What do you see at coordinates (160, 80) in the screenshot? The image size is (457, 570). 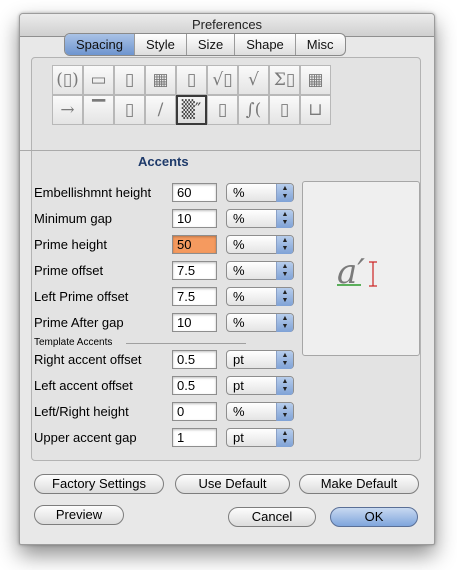 I see `subscript-superscript-icon: ▦` at bounding box center [160, 80].